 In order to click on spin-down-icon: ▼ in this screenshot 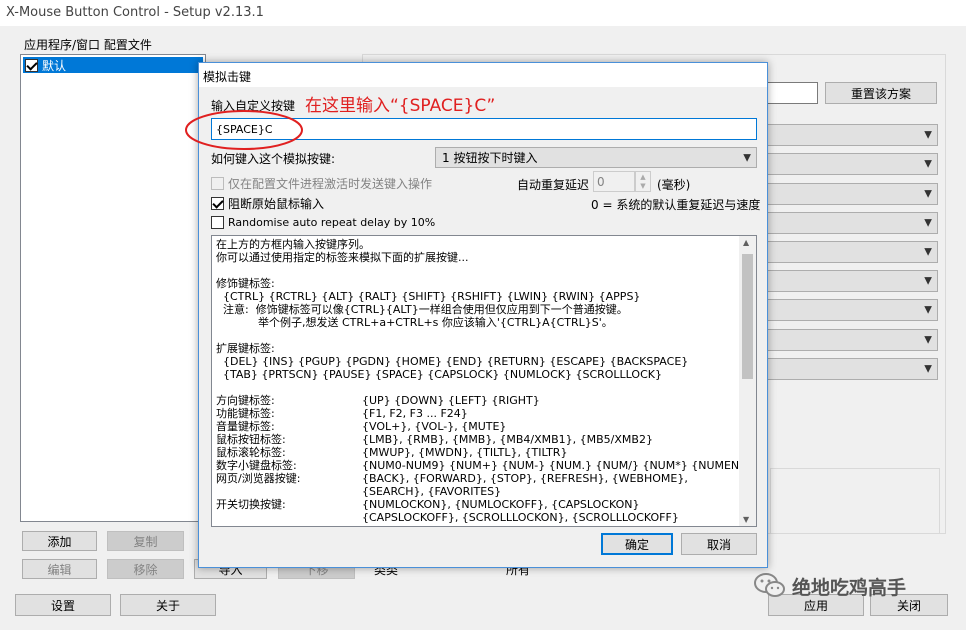, I will do `click(642, 186)`.